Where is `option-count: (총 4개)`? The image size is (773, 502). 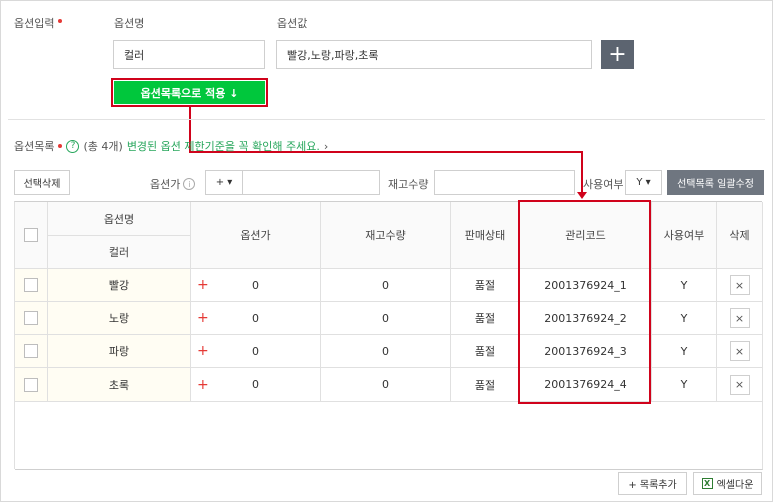
option-count: (총 4개) is located at coordinates (103, 146).